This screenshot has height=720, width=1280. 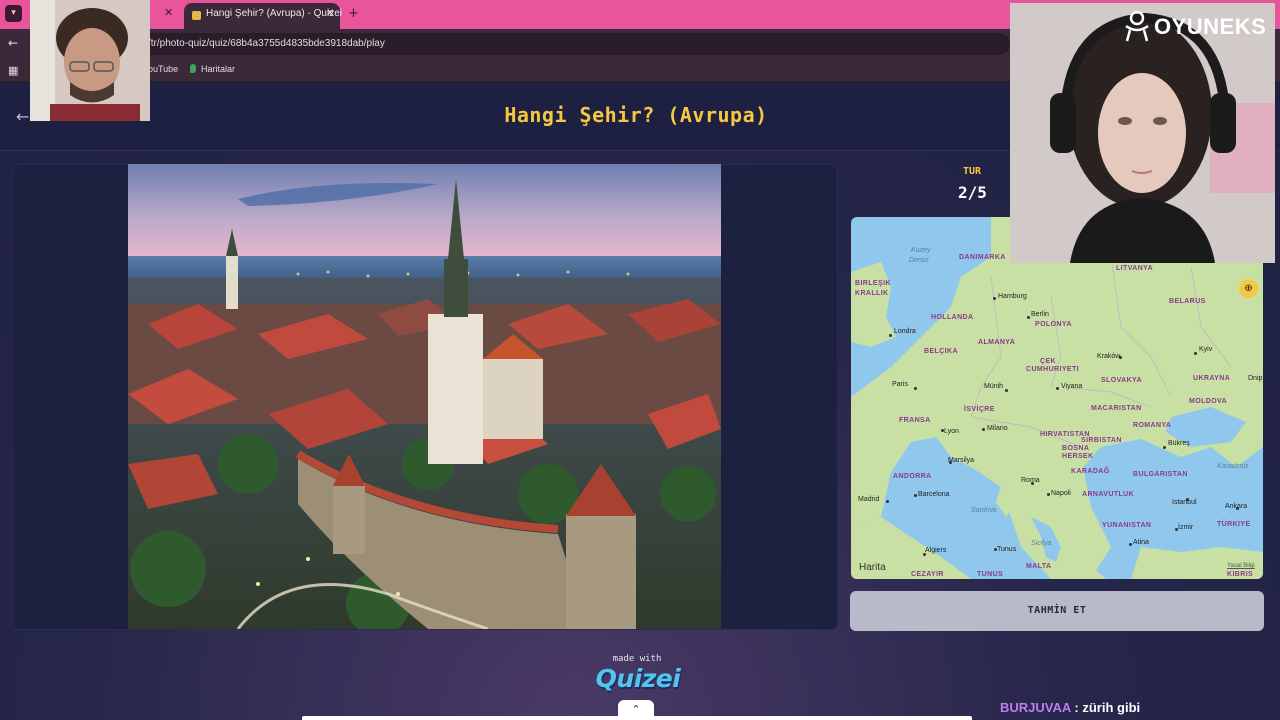 What do you see at coordinates (330, 13) in the screenshot?
I see `tab-close-icon: ✕` at bounding box center [330, 13].